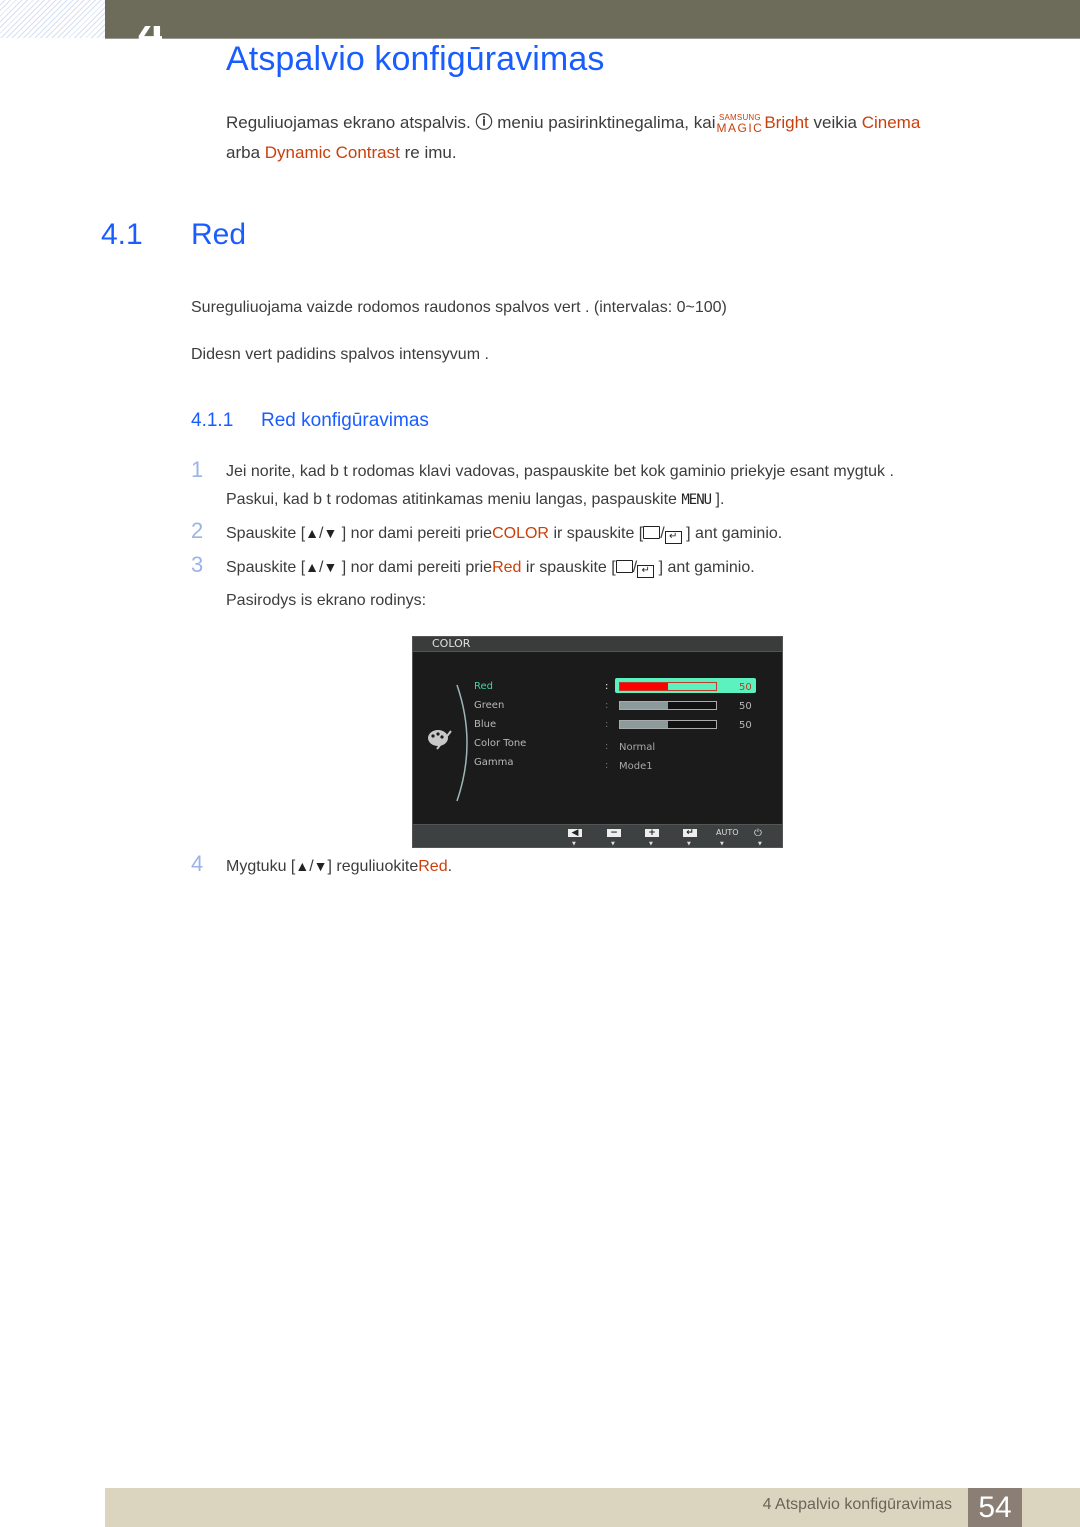  Describe the element at coordinates (243, 152) in the screenshot. I see `intro-text: arba` at that location.